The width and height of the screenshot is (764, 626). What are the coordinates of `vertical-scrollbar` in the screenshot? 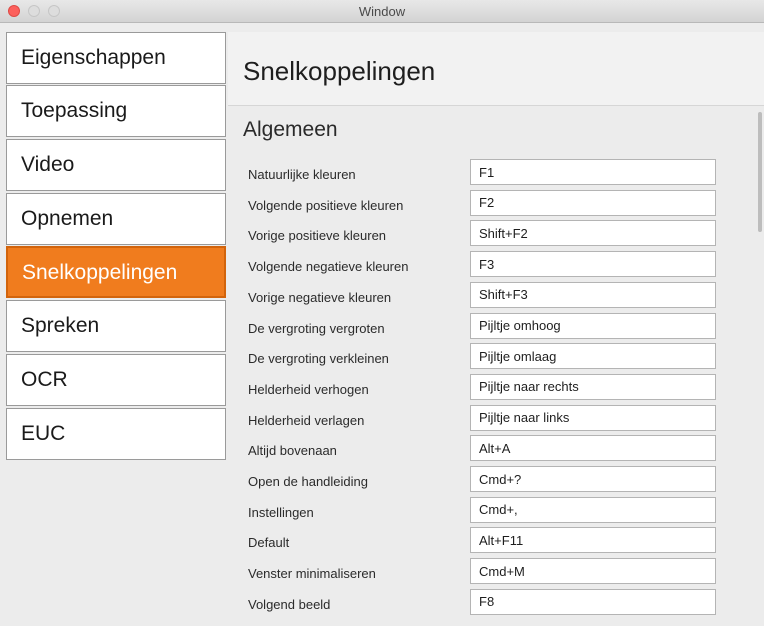 It's located at (760, 172).